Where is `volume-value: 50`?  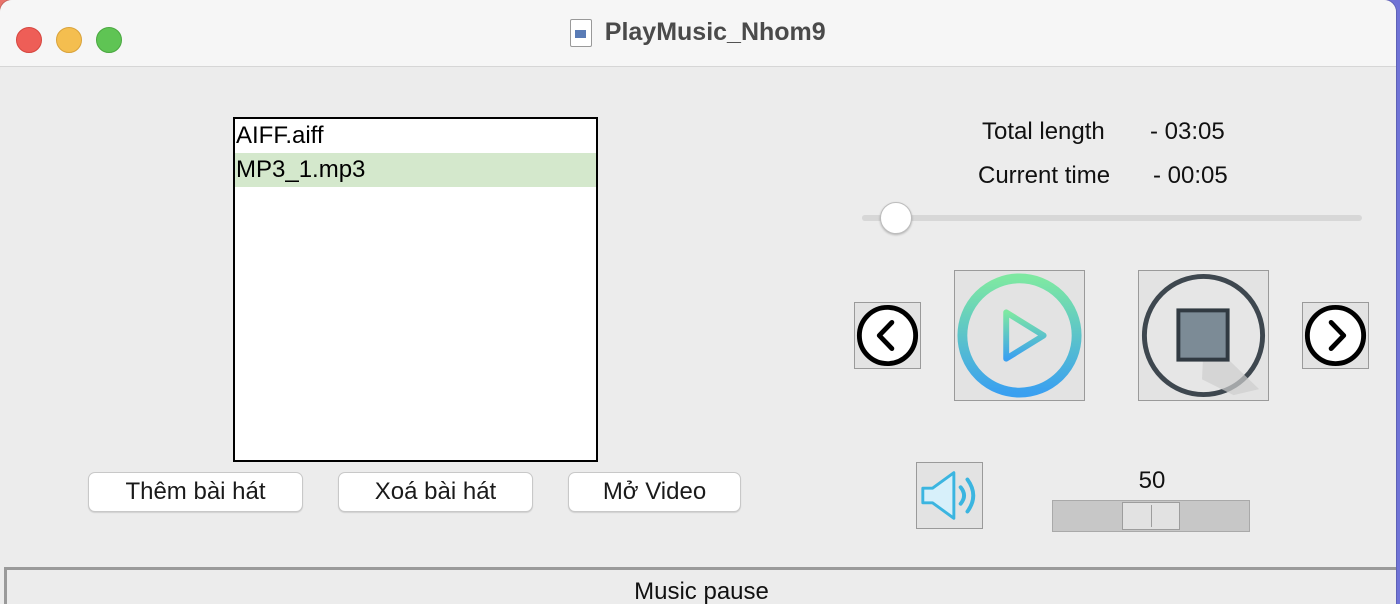 volume-value: 50 is located at coordinates (1152, 480).